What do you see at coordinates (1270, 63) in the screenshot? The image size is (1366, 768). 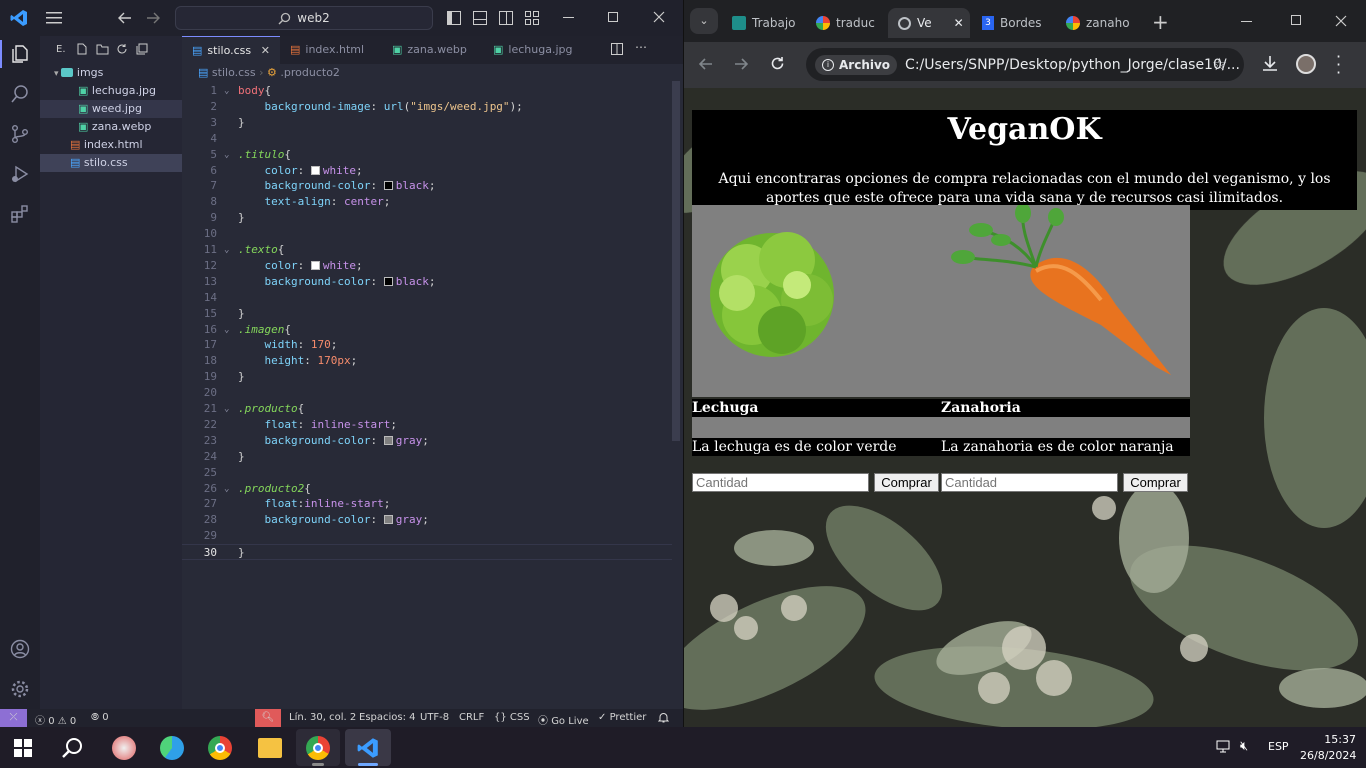 I see `download-icon` at bounding box center [1270, 63].